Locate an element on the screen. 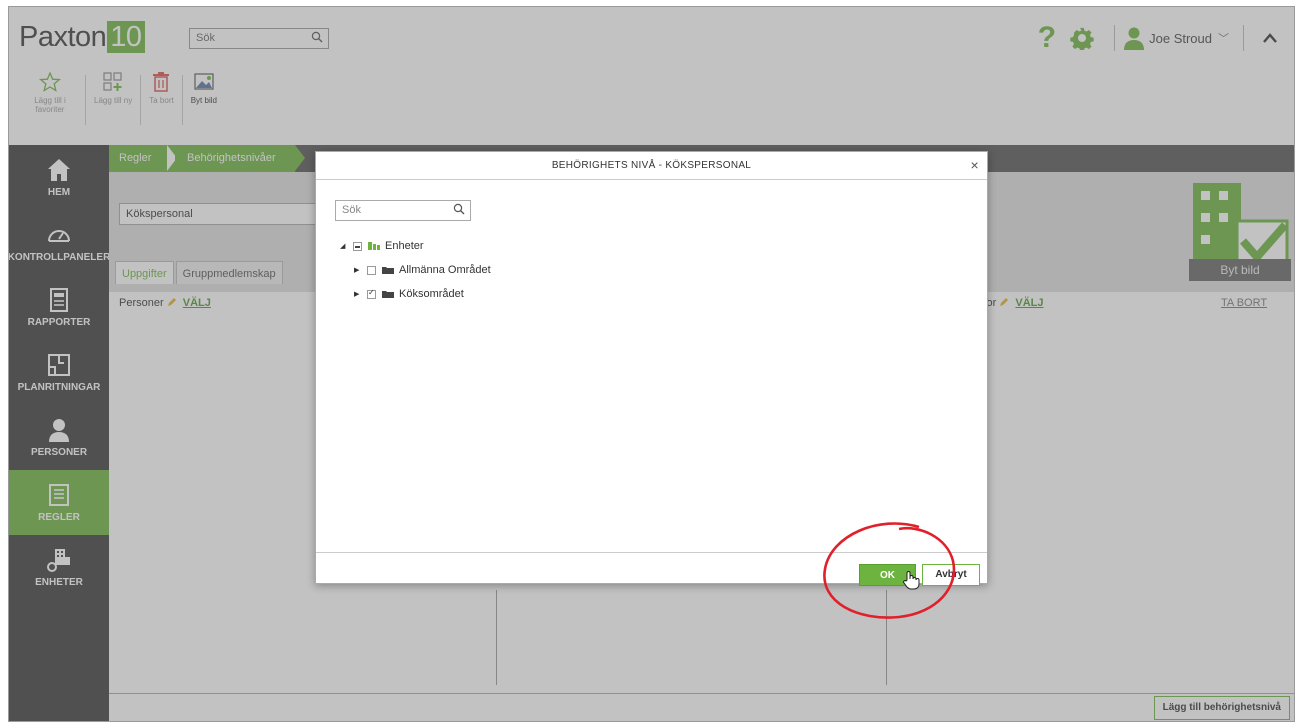  devices-icon is located at coordinates (374, 246).